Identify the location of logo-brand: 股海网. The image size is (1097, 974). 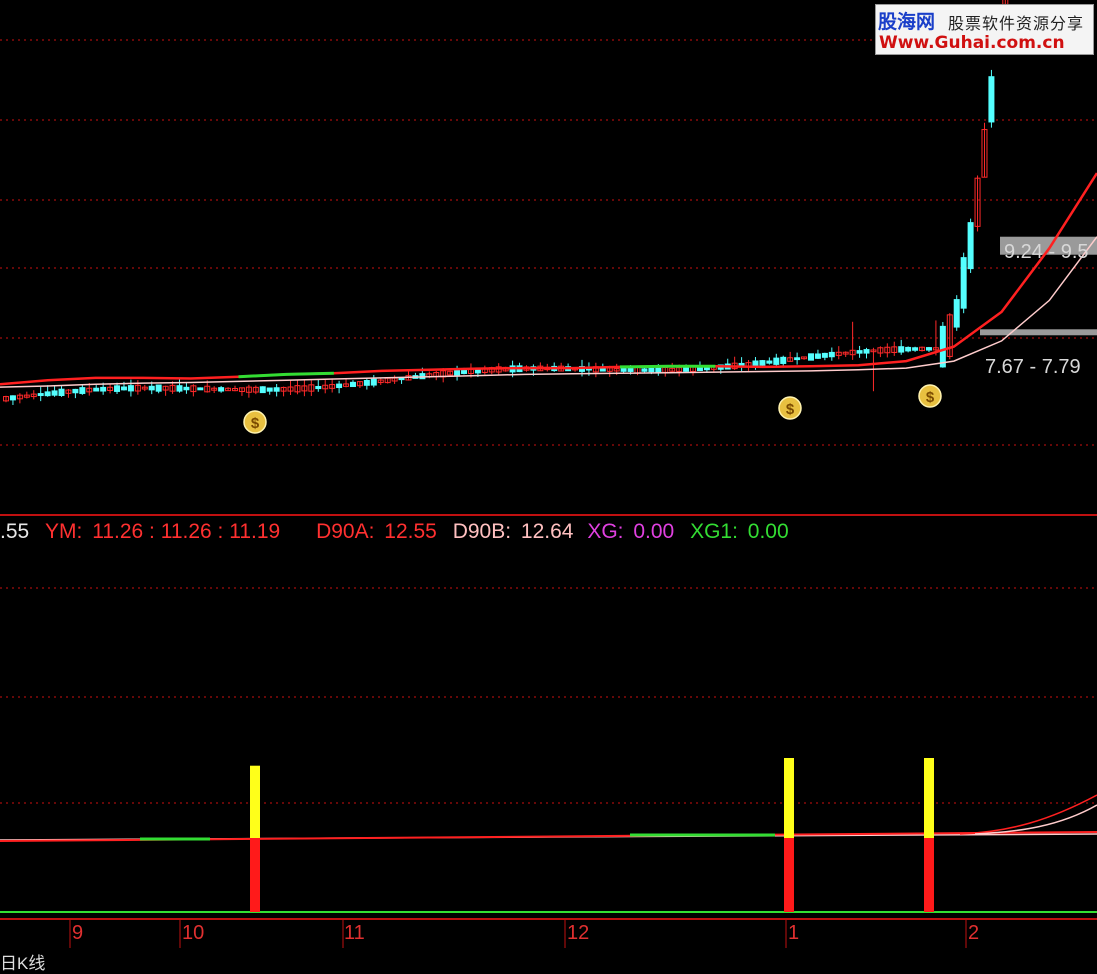
(907, 22).